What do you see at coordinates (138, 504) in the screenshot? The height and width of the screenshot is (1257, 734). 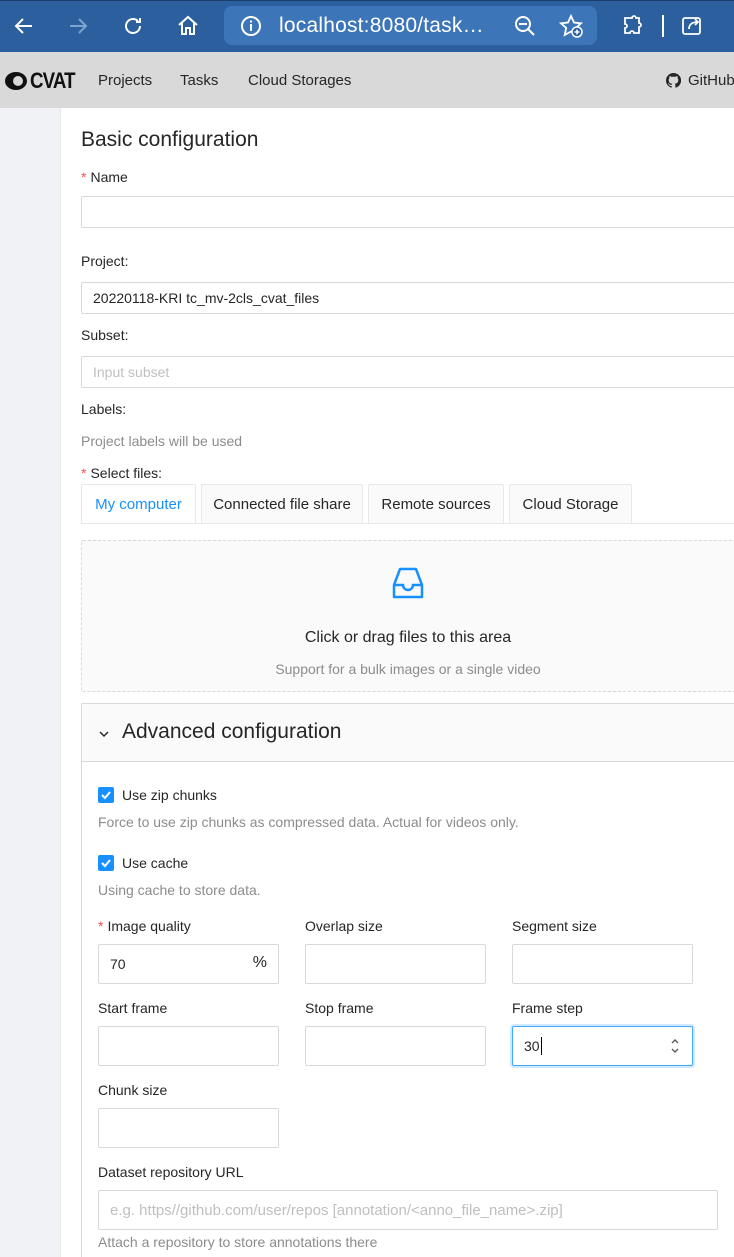 I see `tab-my-computer: My computer` at bounding box center [138, 504].